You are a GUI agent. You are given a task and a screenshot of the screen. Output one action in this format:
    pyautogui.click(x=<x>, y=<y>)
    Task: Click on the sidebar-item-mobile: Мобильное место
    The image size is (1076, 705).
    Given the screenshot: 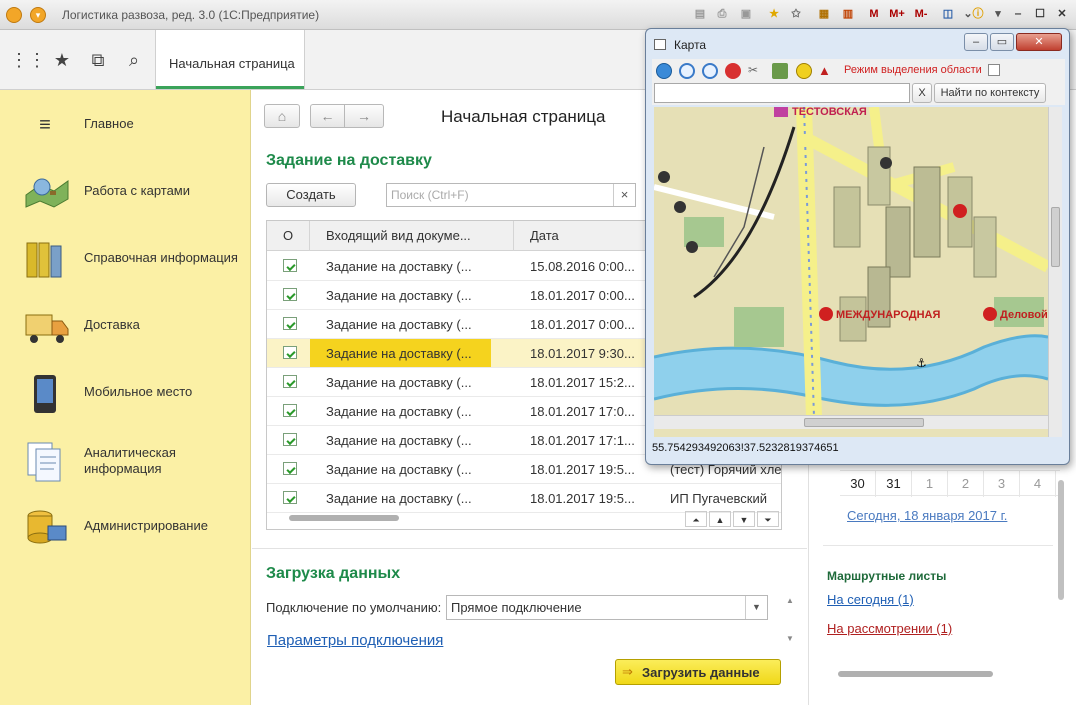 What is the action you would take?
    pyautogui.click(x=125, y=393)
    